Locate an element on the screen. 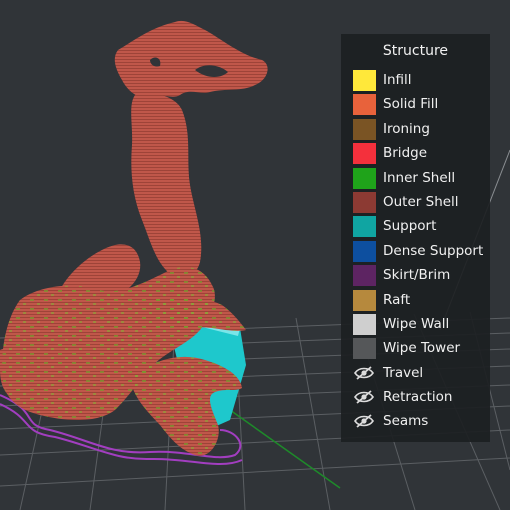  legend-item-dense-support: Dense Support is located at coordinates (415, 252).